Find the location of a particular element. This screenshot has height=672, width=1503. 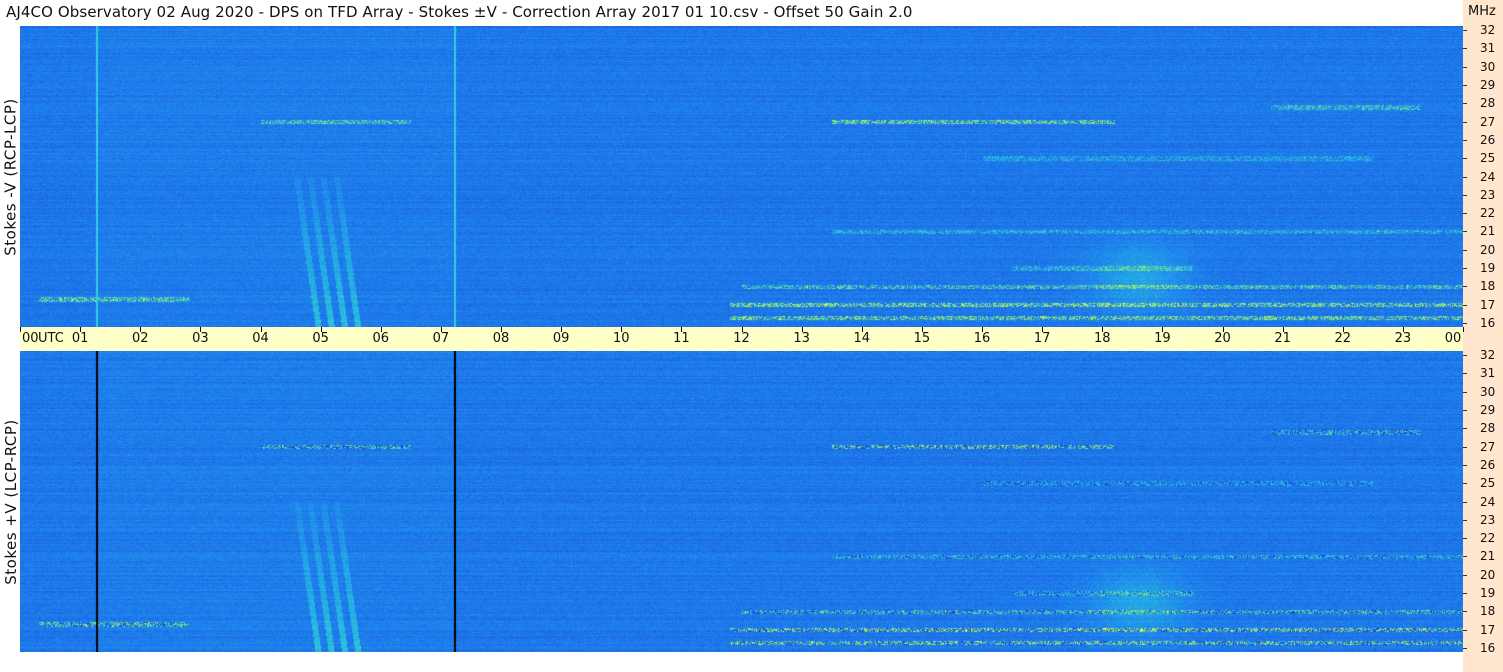

time-tick-label: 21 is located at coordinates (1282, 338).